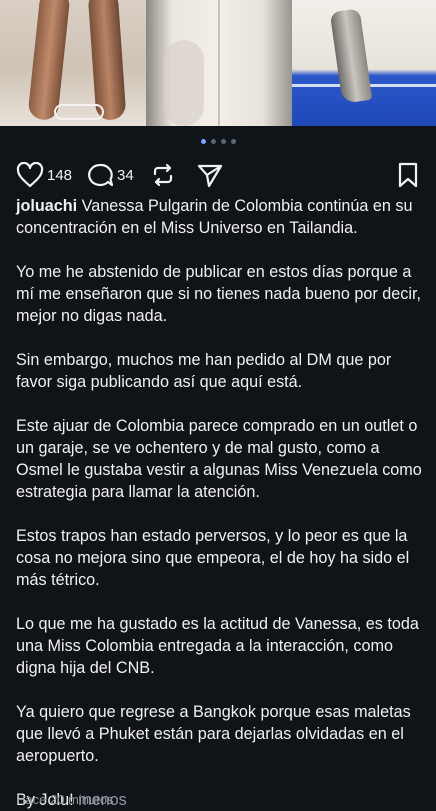 The height and width of the screenshot is (811, 436). I want to click on bookmark-icon, so click(408, 175).